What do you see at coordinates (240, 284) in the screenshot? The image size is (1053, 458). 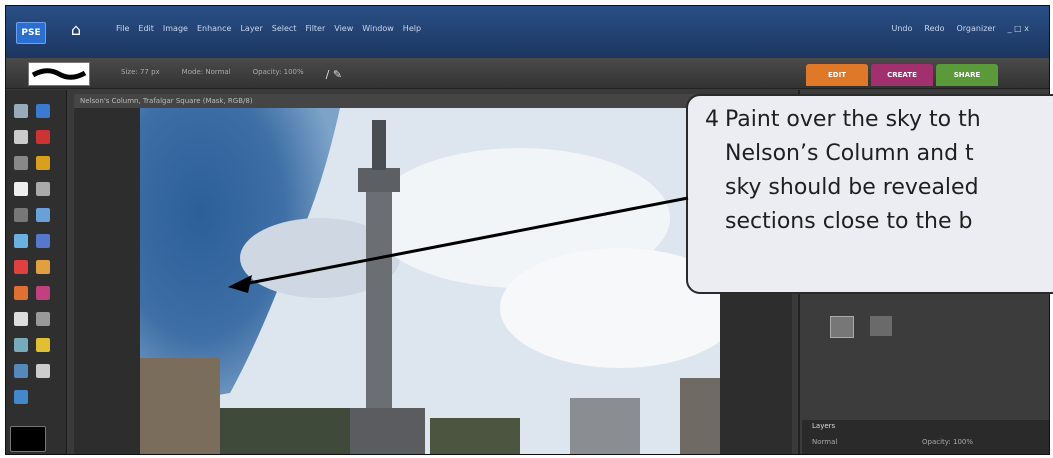 I see `arrow-head-icon` at bounding box center [240, 284].